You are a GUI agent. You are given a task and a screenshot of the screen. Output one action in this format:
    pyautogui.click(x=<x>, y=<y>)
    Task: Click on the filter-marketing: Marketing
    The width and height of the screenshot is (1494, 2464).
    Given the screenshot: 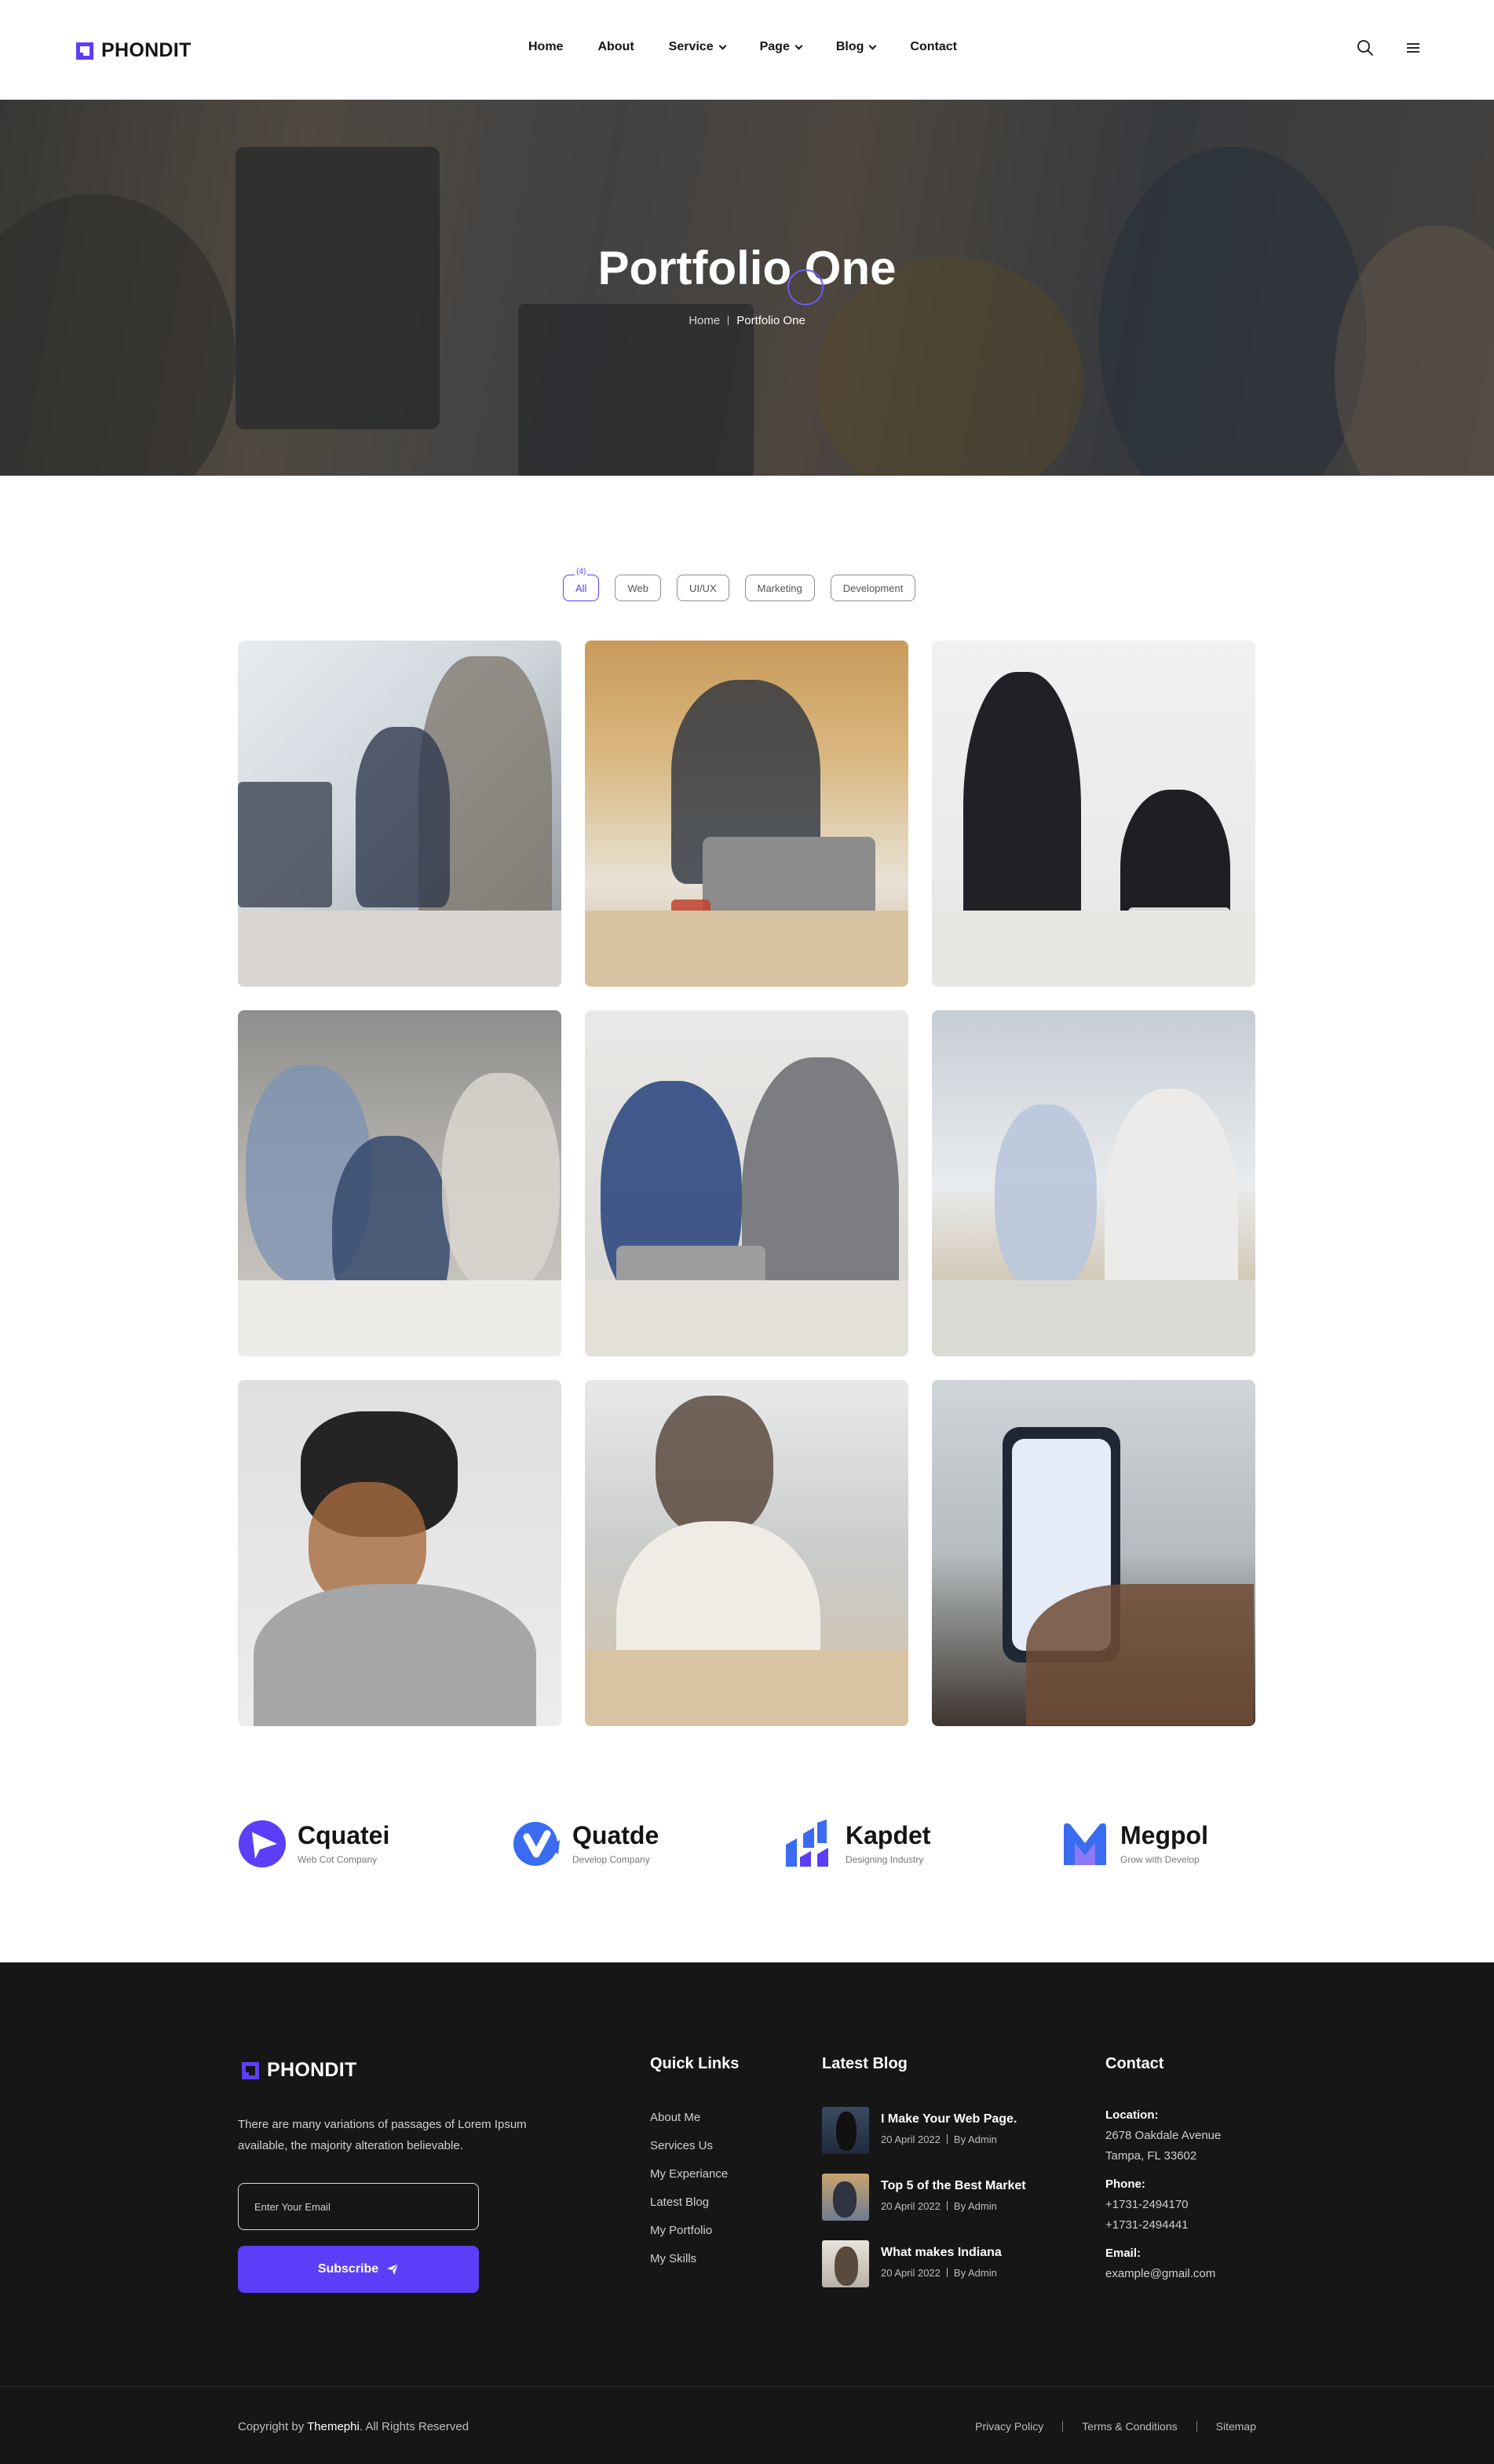 What is the action you would take?
    pyautogui.click(x=780, y=588)
    